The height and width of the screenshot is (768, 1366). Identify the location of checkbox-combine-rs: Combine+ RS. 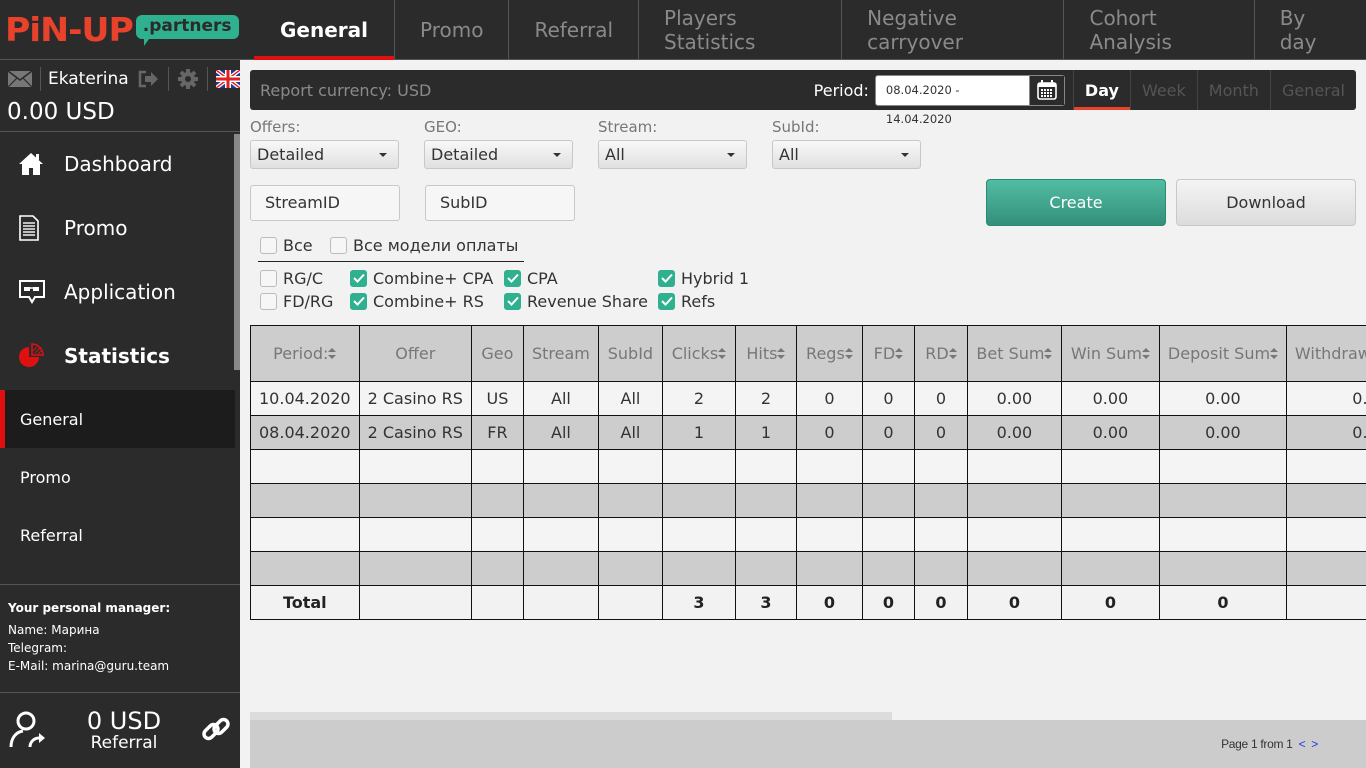
(417, 301).